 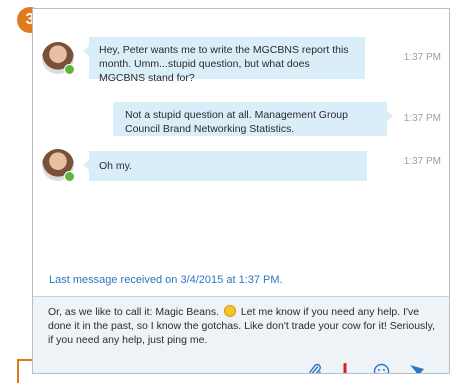 I want to click on high-importance-button, so click(x=345, y=367).